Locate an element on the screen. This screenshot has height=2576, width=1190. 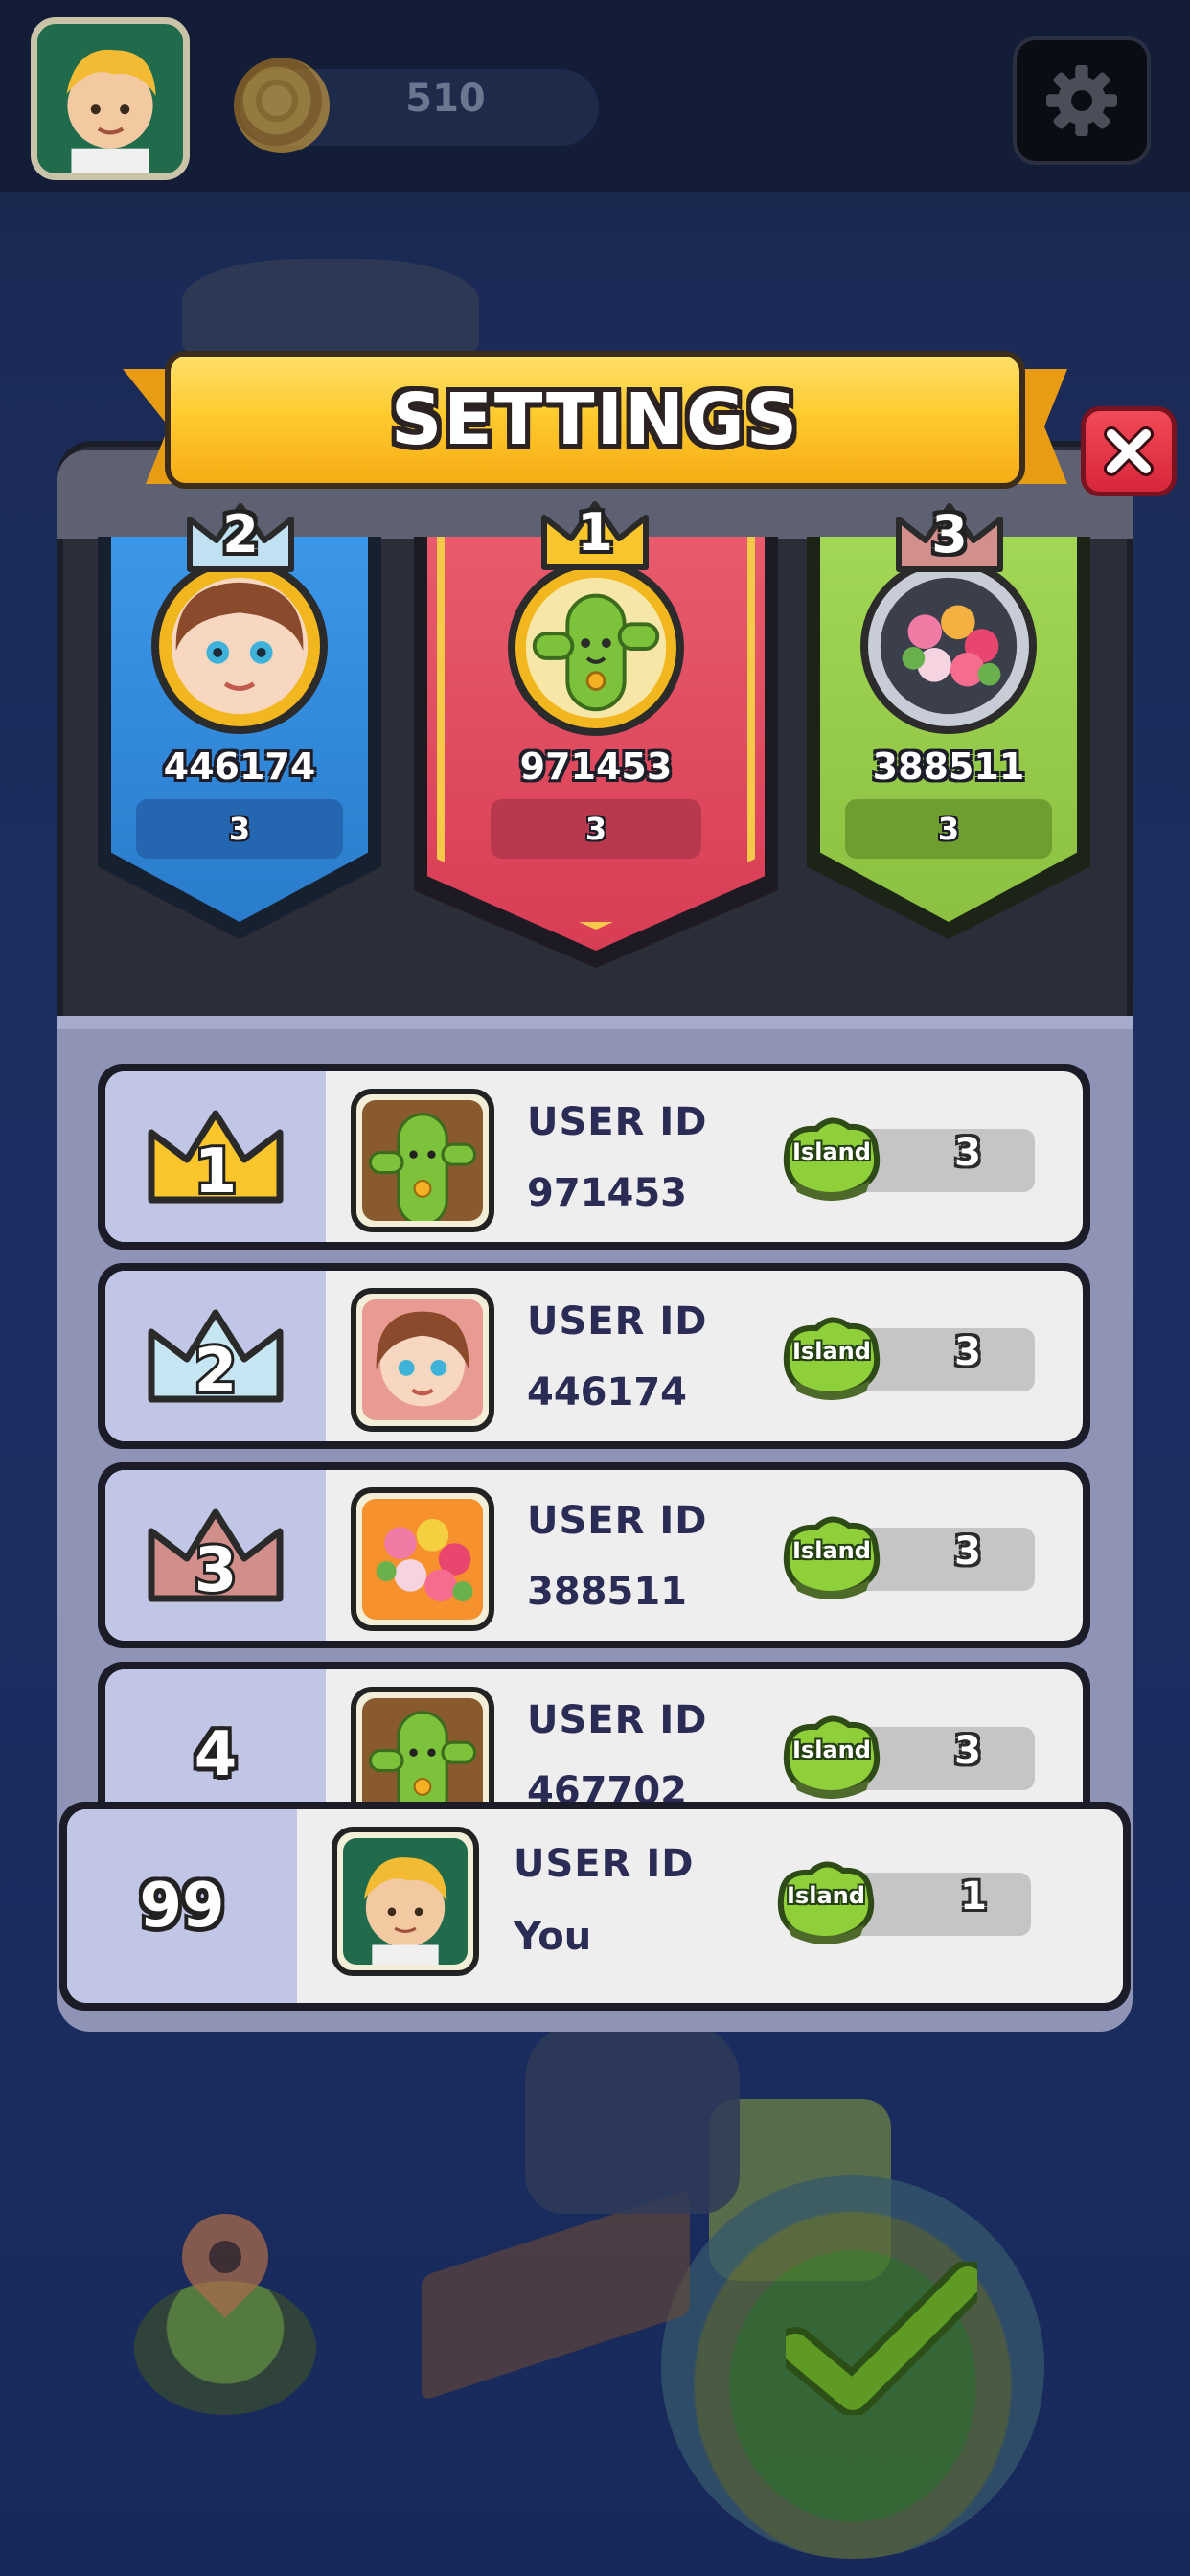
podium-score-rank-2: 446174 is located at coordinates (240, 767).